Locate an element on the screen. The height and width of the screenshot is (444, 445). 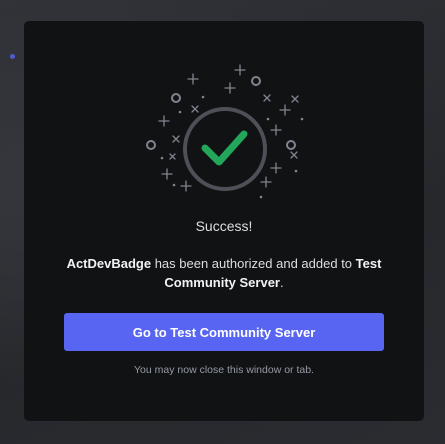
message-middle-text: has been authorized and added to is located at coordinates (253, 263).